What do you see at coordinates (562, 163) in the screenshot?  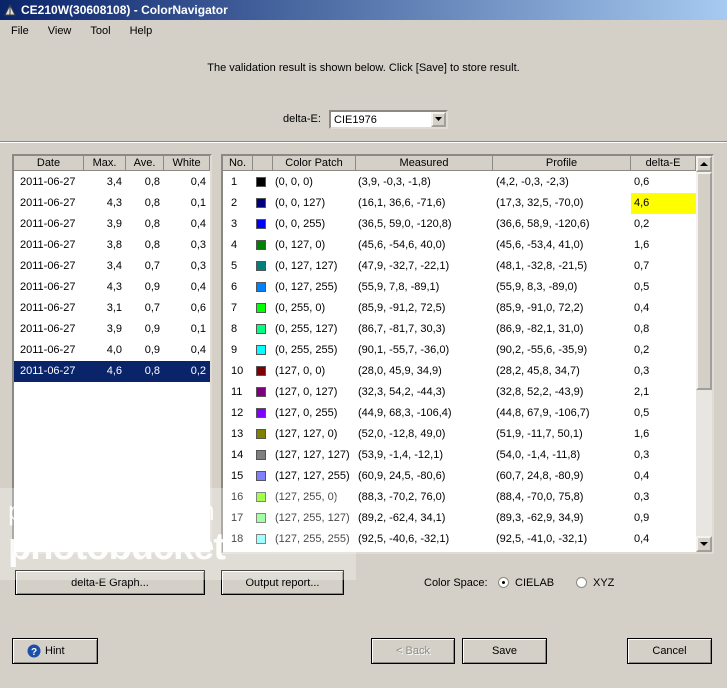 I see `column-header-profile: Profile` at bounding box center [562, 163].